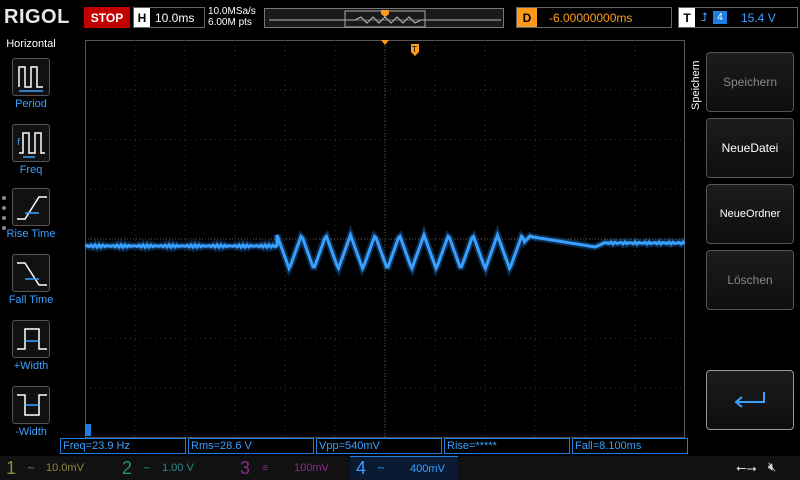 This screenshot has width=800, height=480. Describe the element at coordinates (687, 17) in the screenshot. I see `trigger-tag: T` at that location.